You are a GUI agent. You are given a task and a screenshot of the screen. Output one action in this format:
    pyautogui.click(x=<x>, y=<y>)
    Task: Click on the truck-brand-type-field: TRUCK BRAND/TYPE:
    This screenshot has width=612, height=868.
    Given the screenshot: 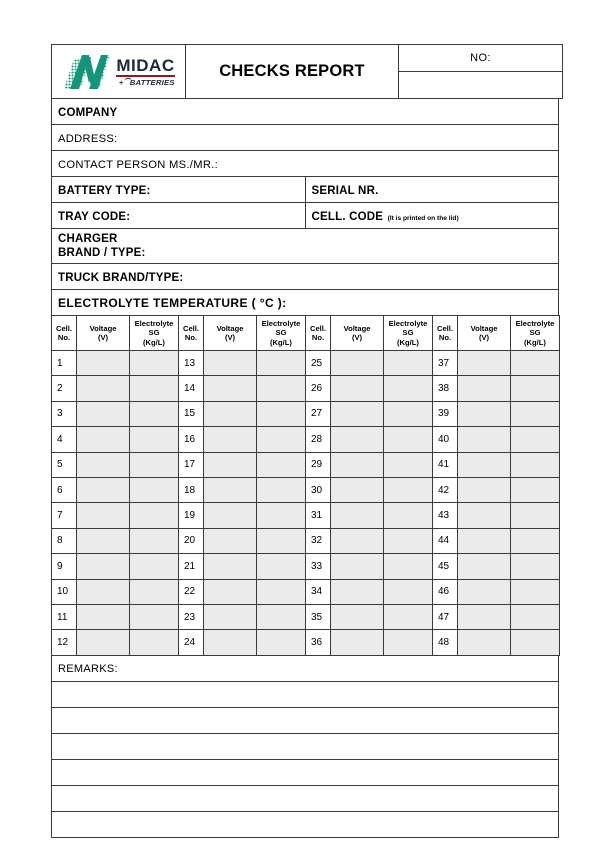 What is the action you would take?
    pyautogui.click(x=305, y=276)
    